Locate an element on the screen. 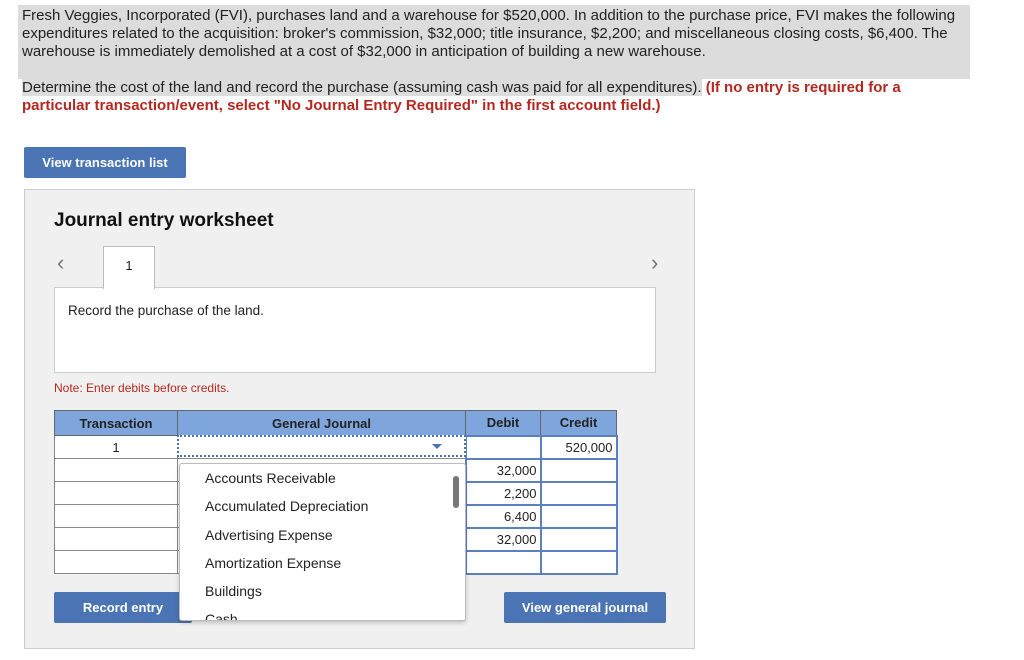 This screenshot has height=660, width=1024. header-transaction: Transaction is located at coordinates (116, 423).